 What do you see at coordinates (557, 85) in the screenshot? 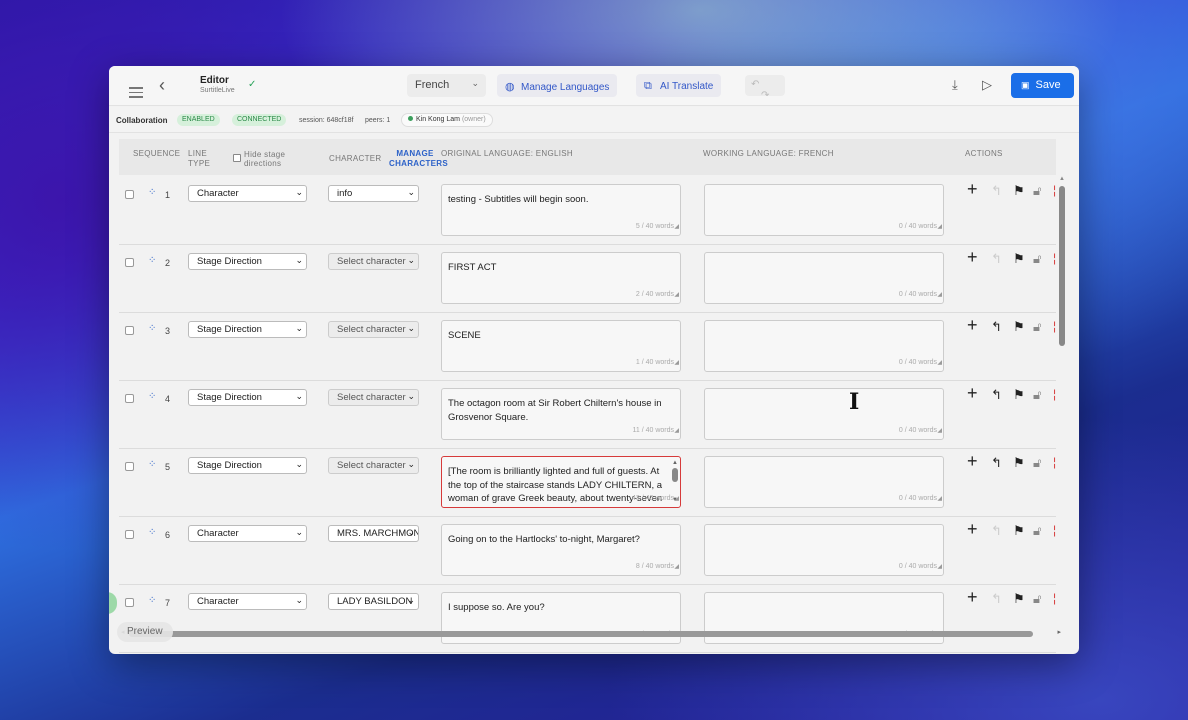
I see `manage-languages-button: ◍ Manage Languages` at bounding box center [557, 85].